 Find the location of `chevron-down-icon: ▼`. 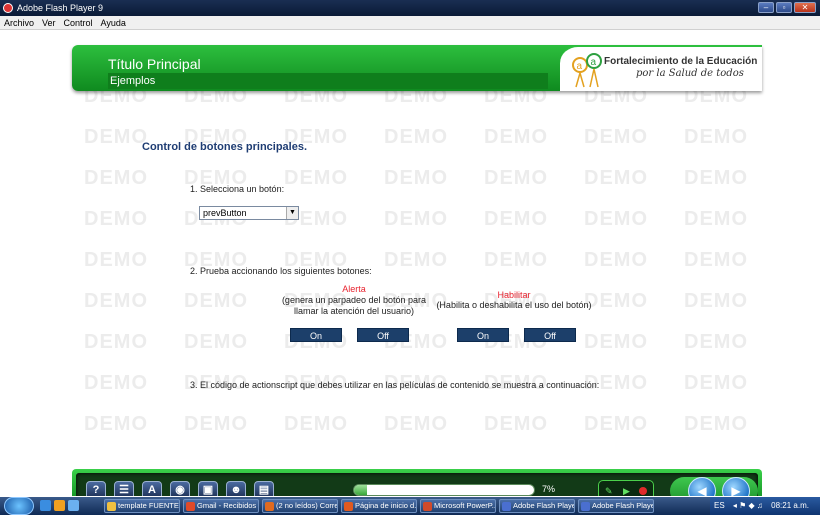

chevron-down-icon: ▼ is located at coordinates (292, 213).